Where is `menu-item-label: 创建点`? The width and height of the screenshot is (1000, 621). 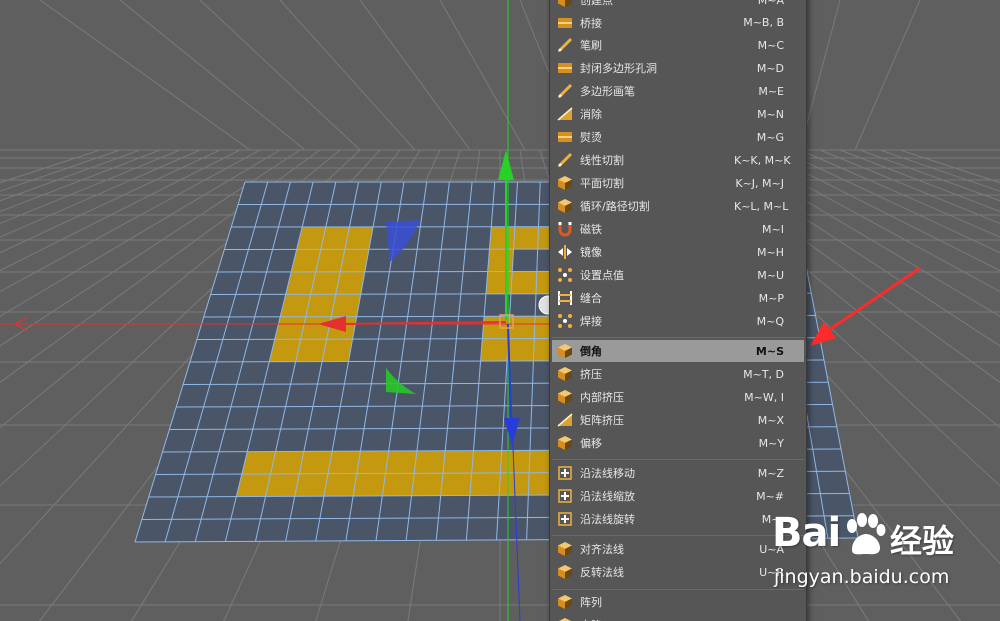
menu-item-label: 创建点 is located at coordinates (596, 3).